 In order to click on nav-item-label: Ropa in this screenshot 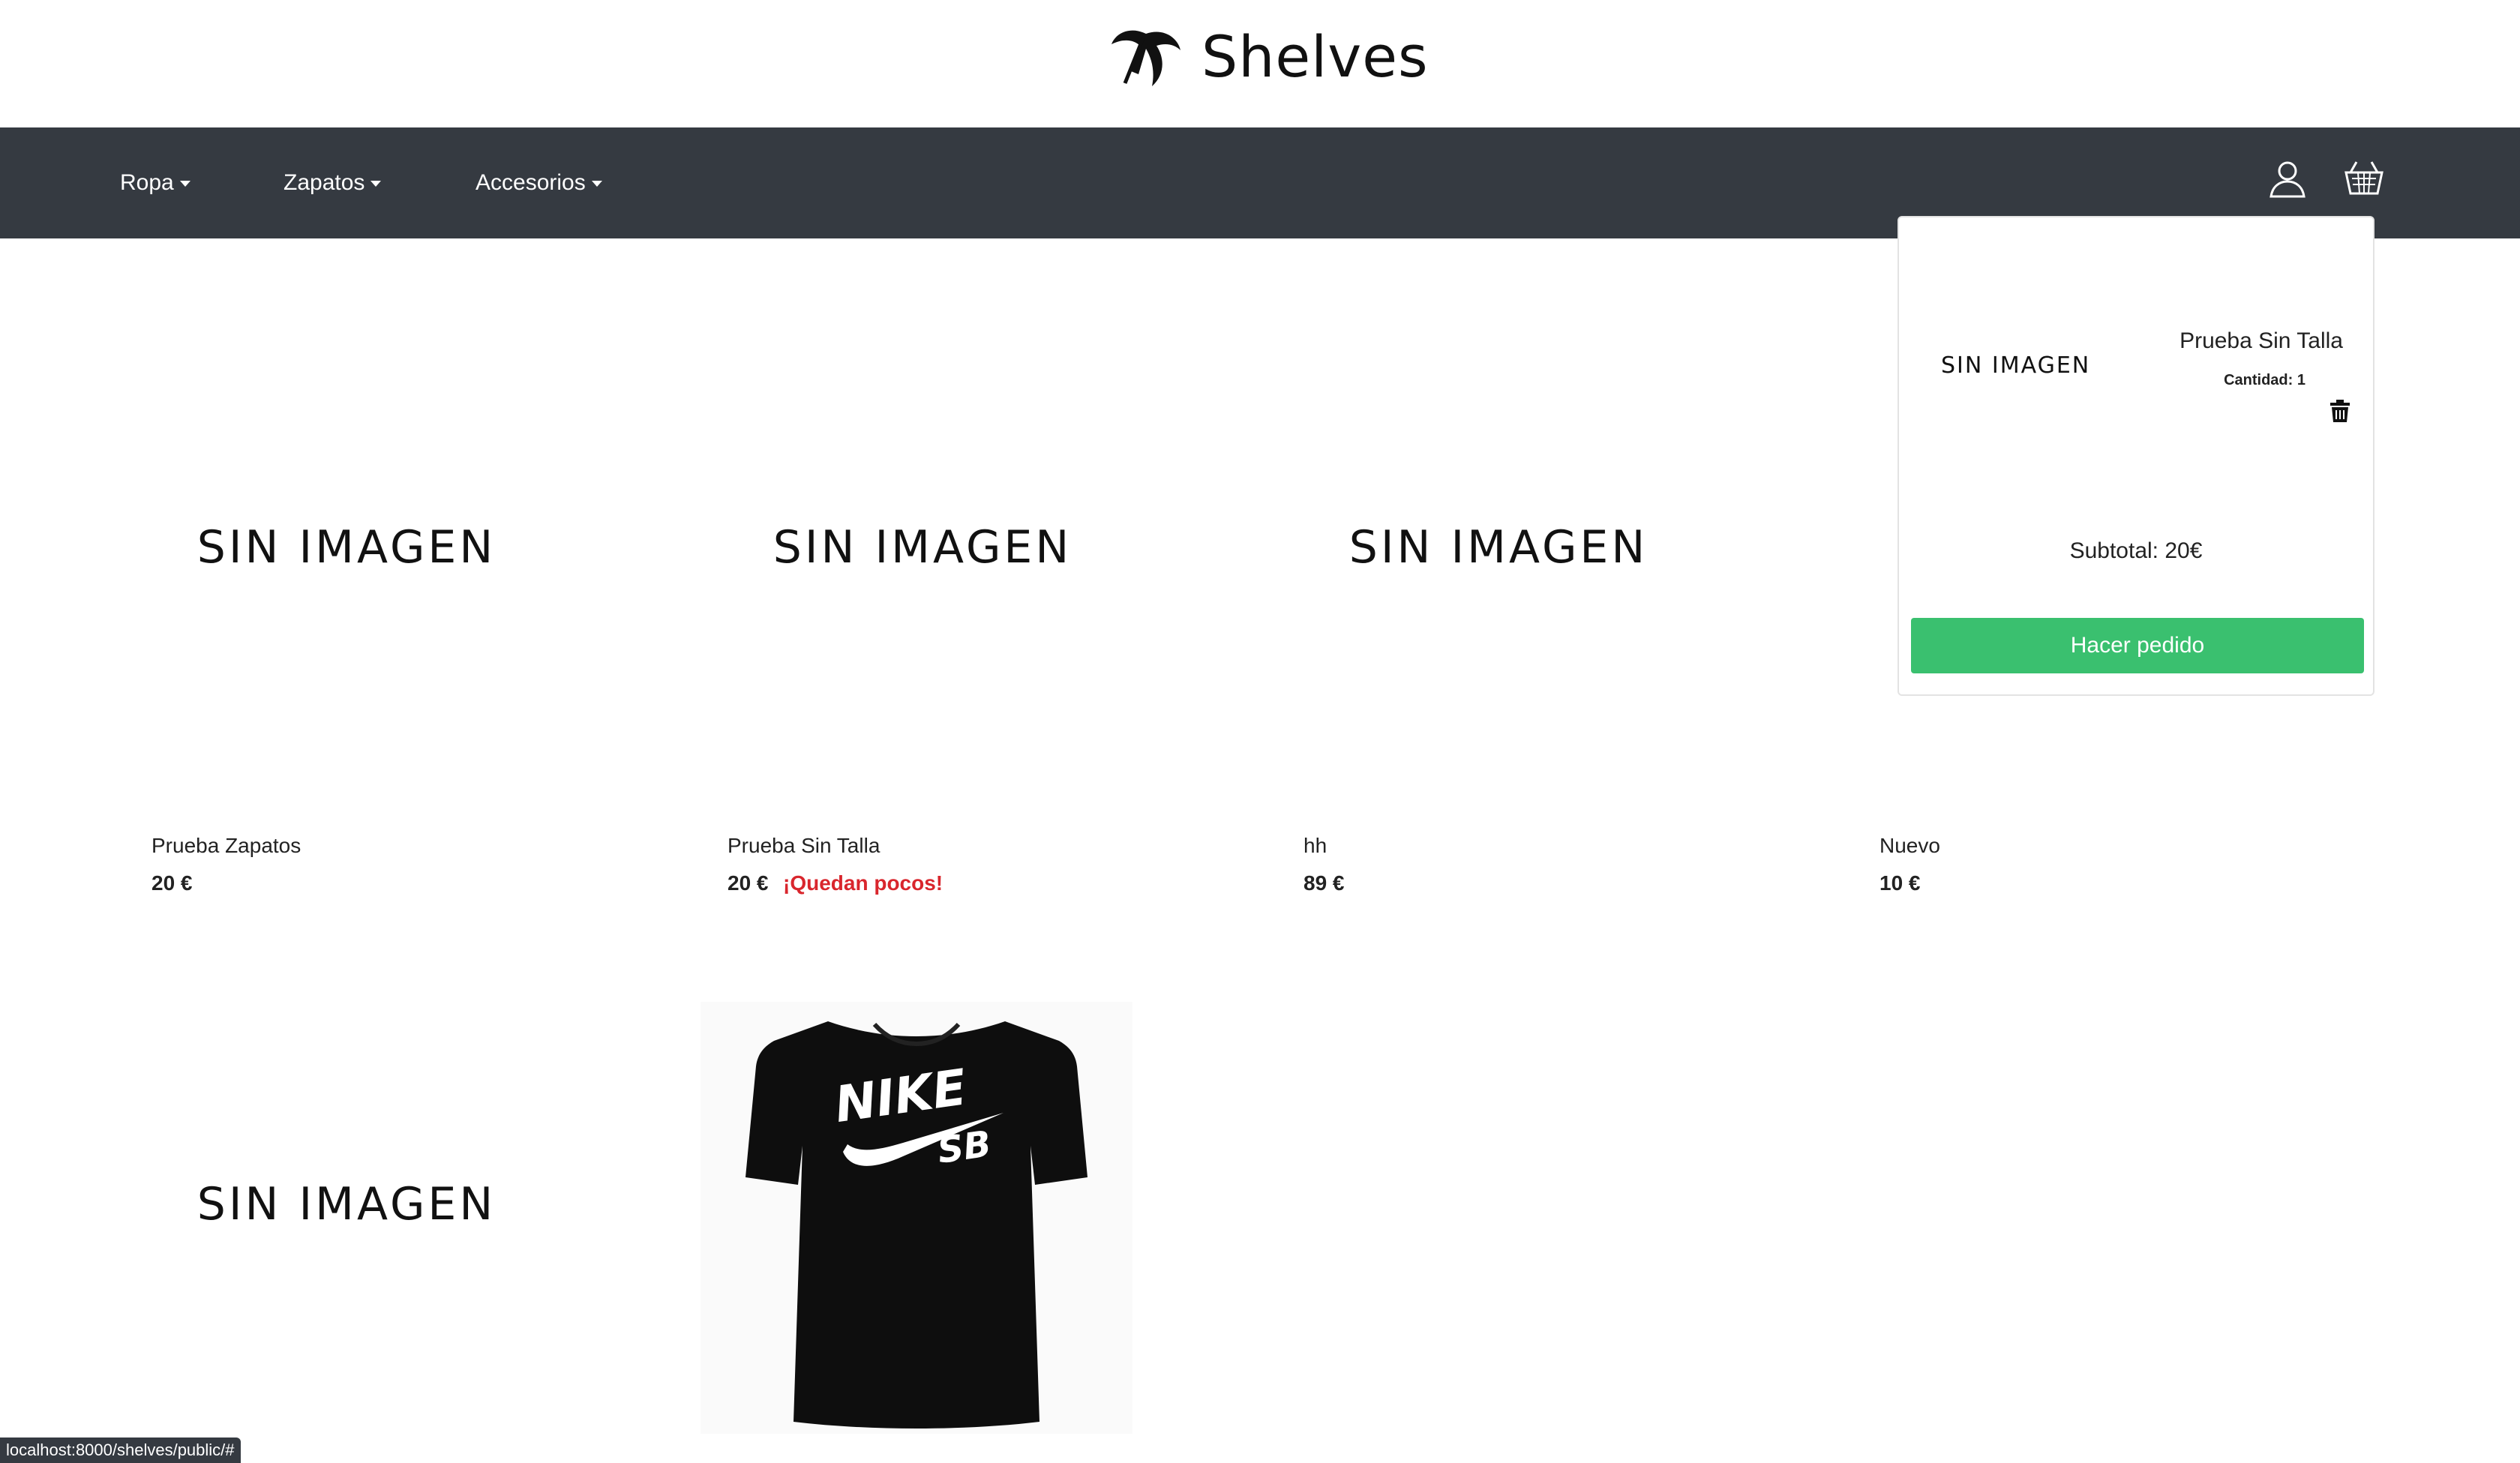, I will do `click(147, 182)`.